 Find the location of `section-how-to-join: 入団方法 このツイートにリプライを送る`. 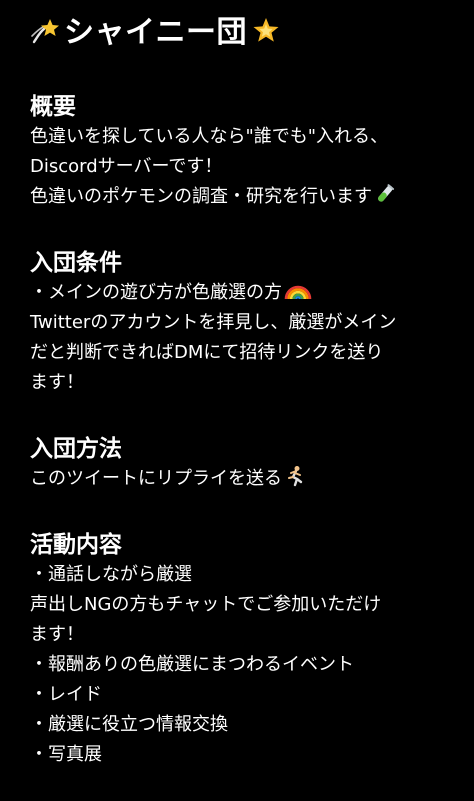

section-how-to-join: 入団方法 このツイートにリプライを送る is located at coordinates (240, 464).